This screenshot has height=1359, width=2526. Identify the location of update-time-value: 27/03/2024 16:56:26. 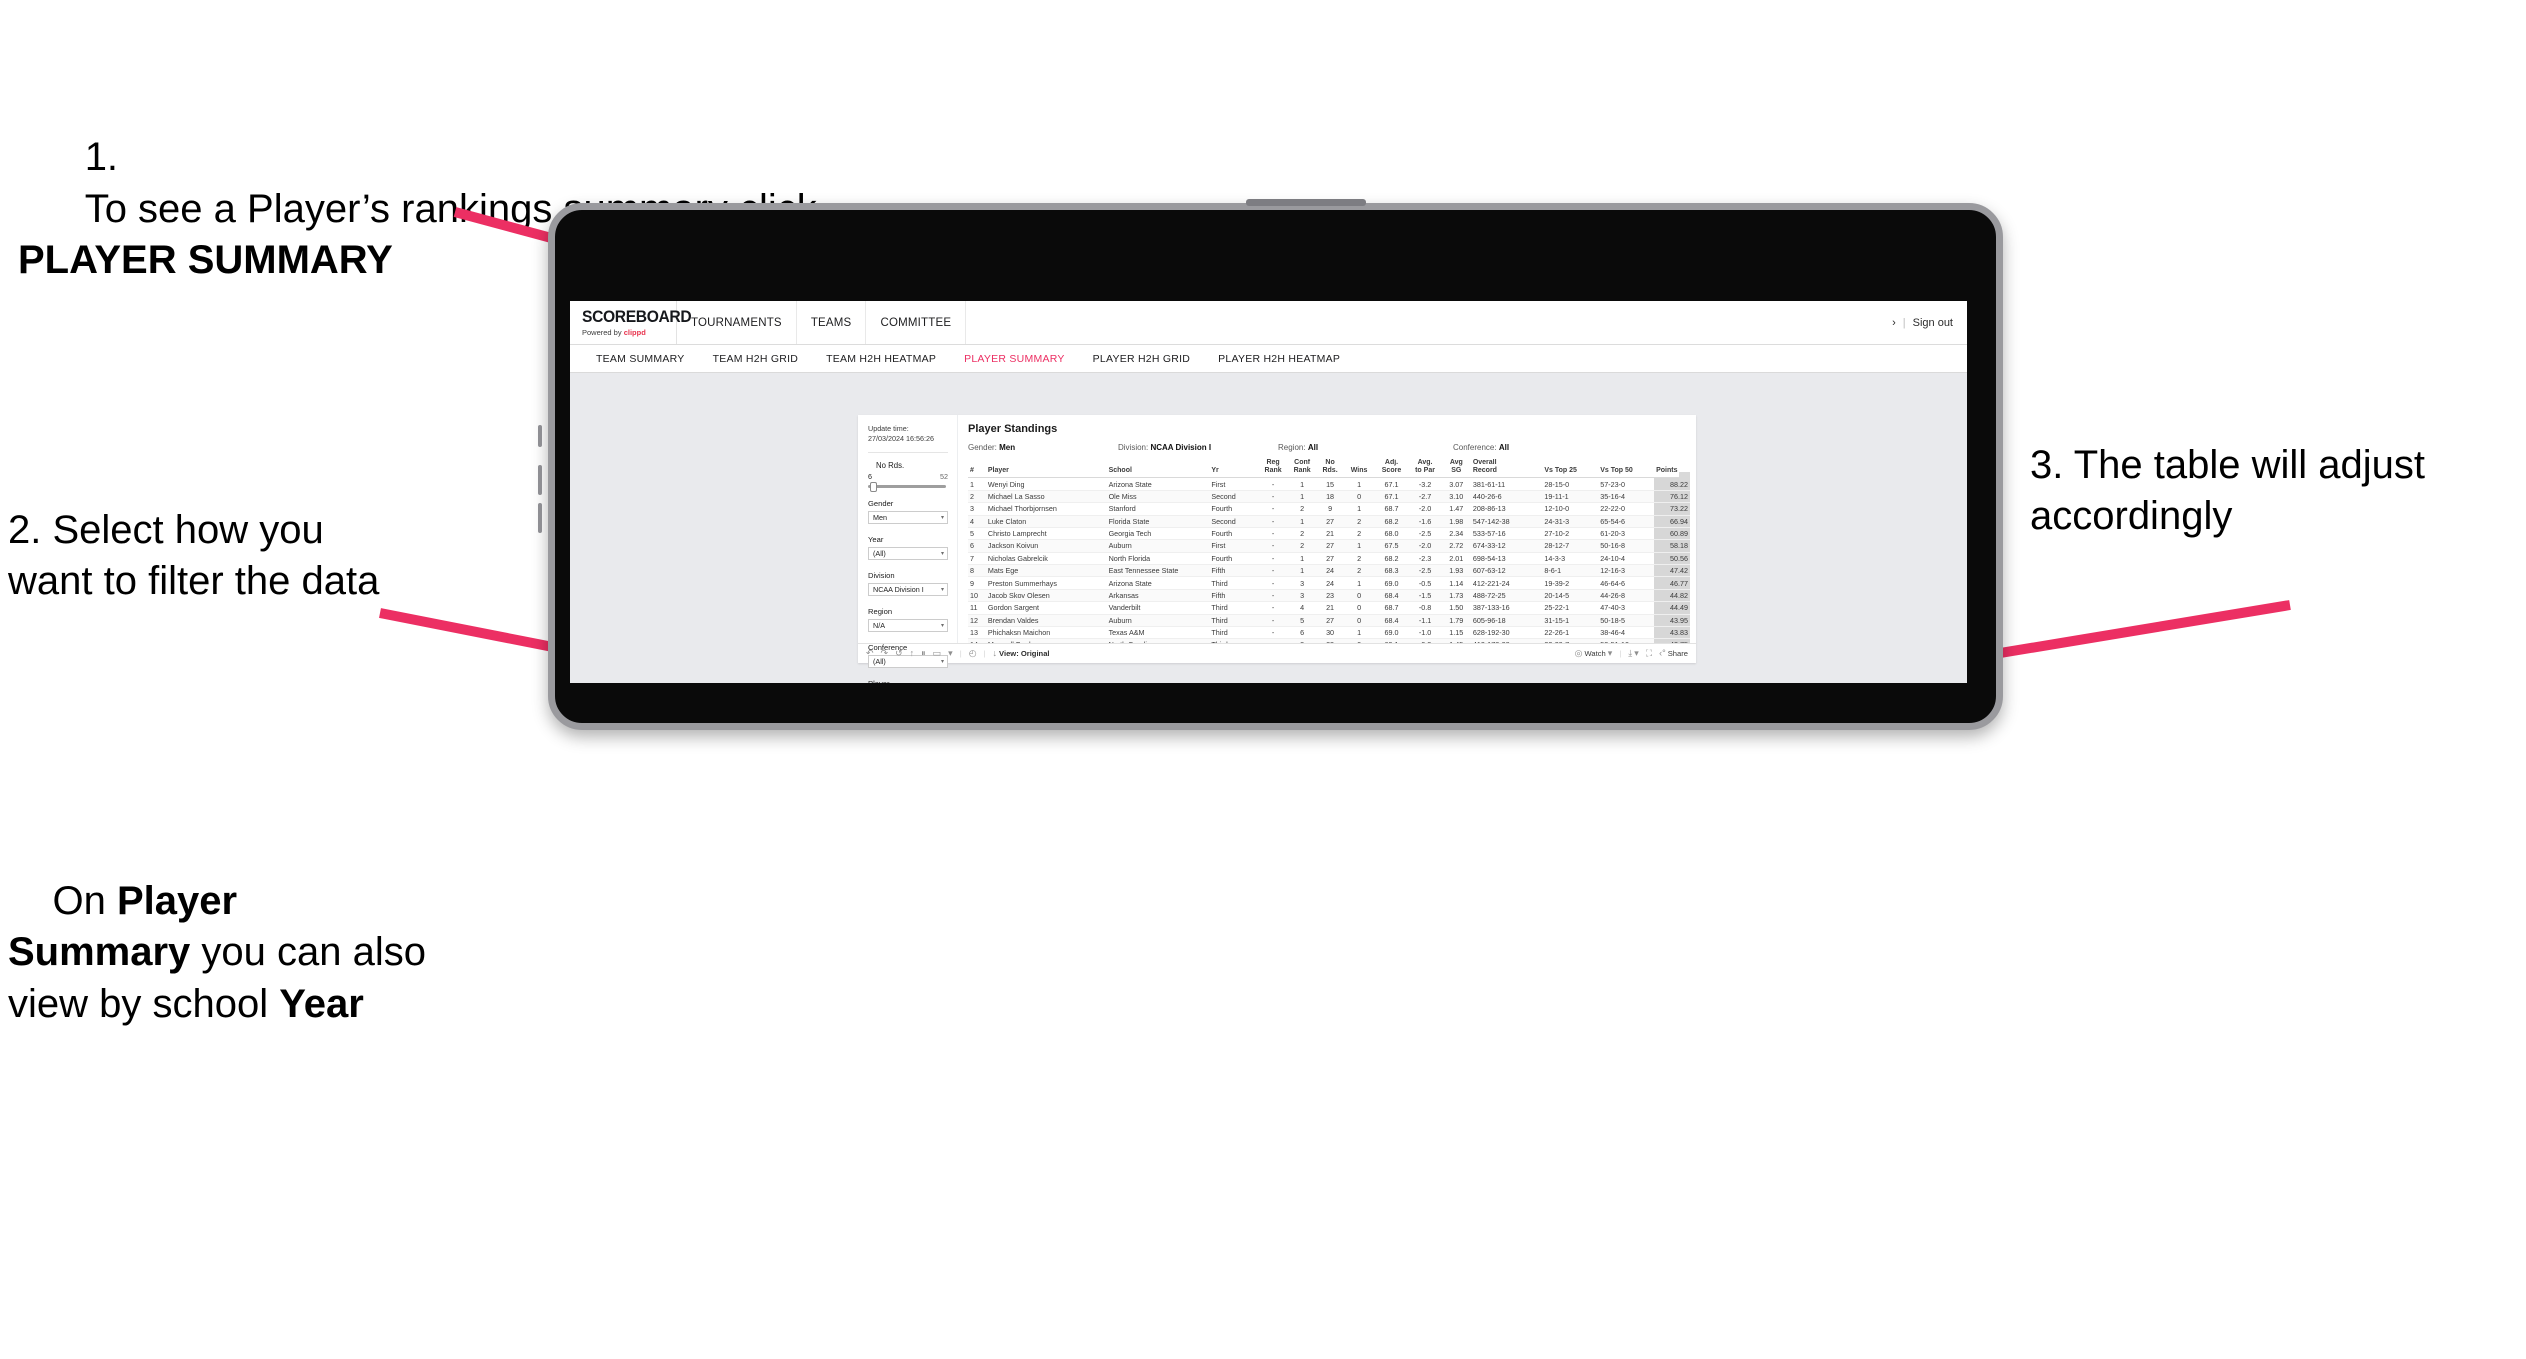
(901, 438).